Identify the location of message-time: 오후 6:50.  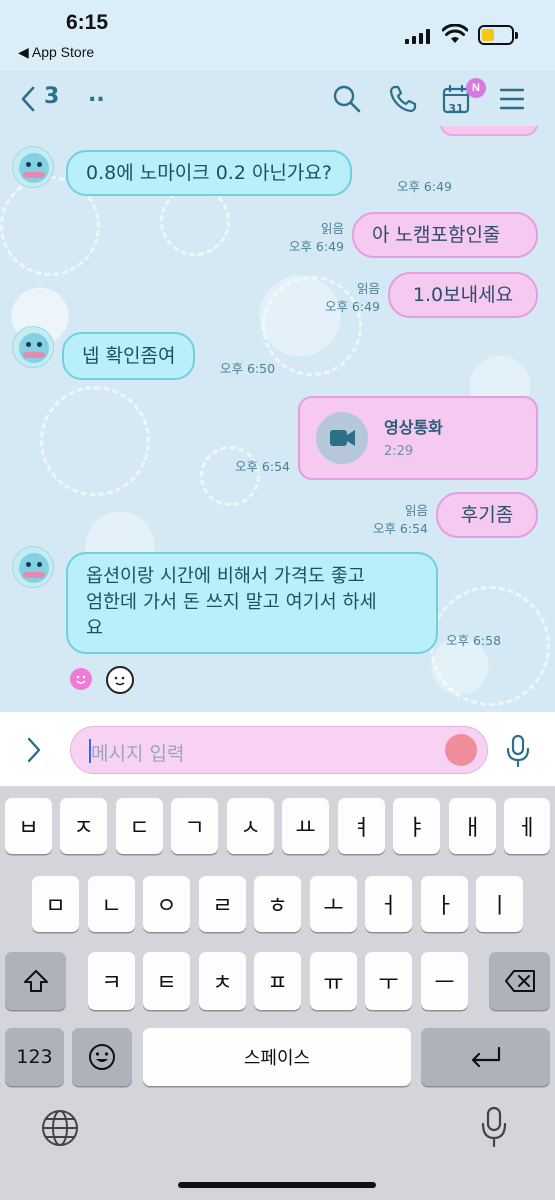
(248, 368).